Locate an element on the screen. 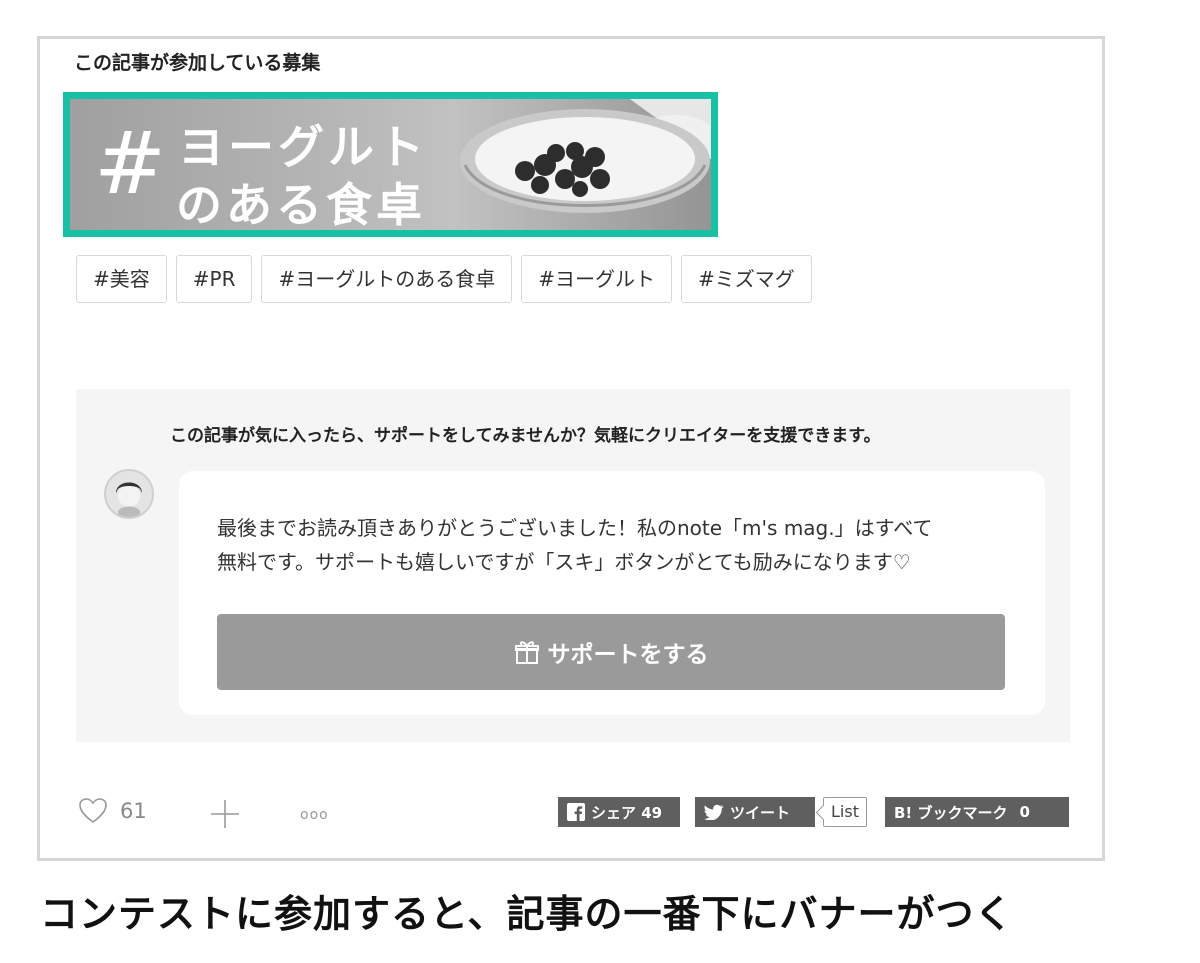 This screenshot has width=1200, height=963. facebook-share-label: シェア 49 is located at coordinates (627, 812).